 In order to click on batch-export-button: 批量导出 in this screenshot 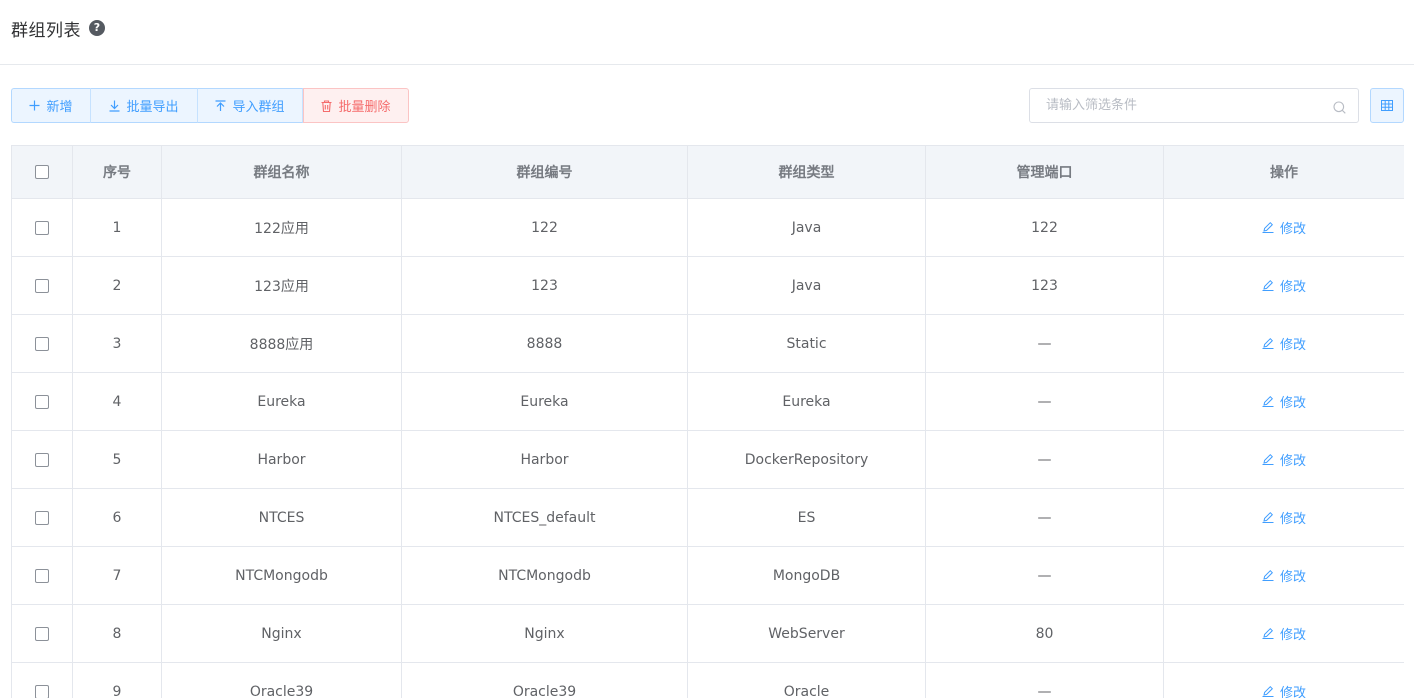, I will do `click(144, 105)`.